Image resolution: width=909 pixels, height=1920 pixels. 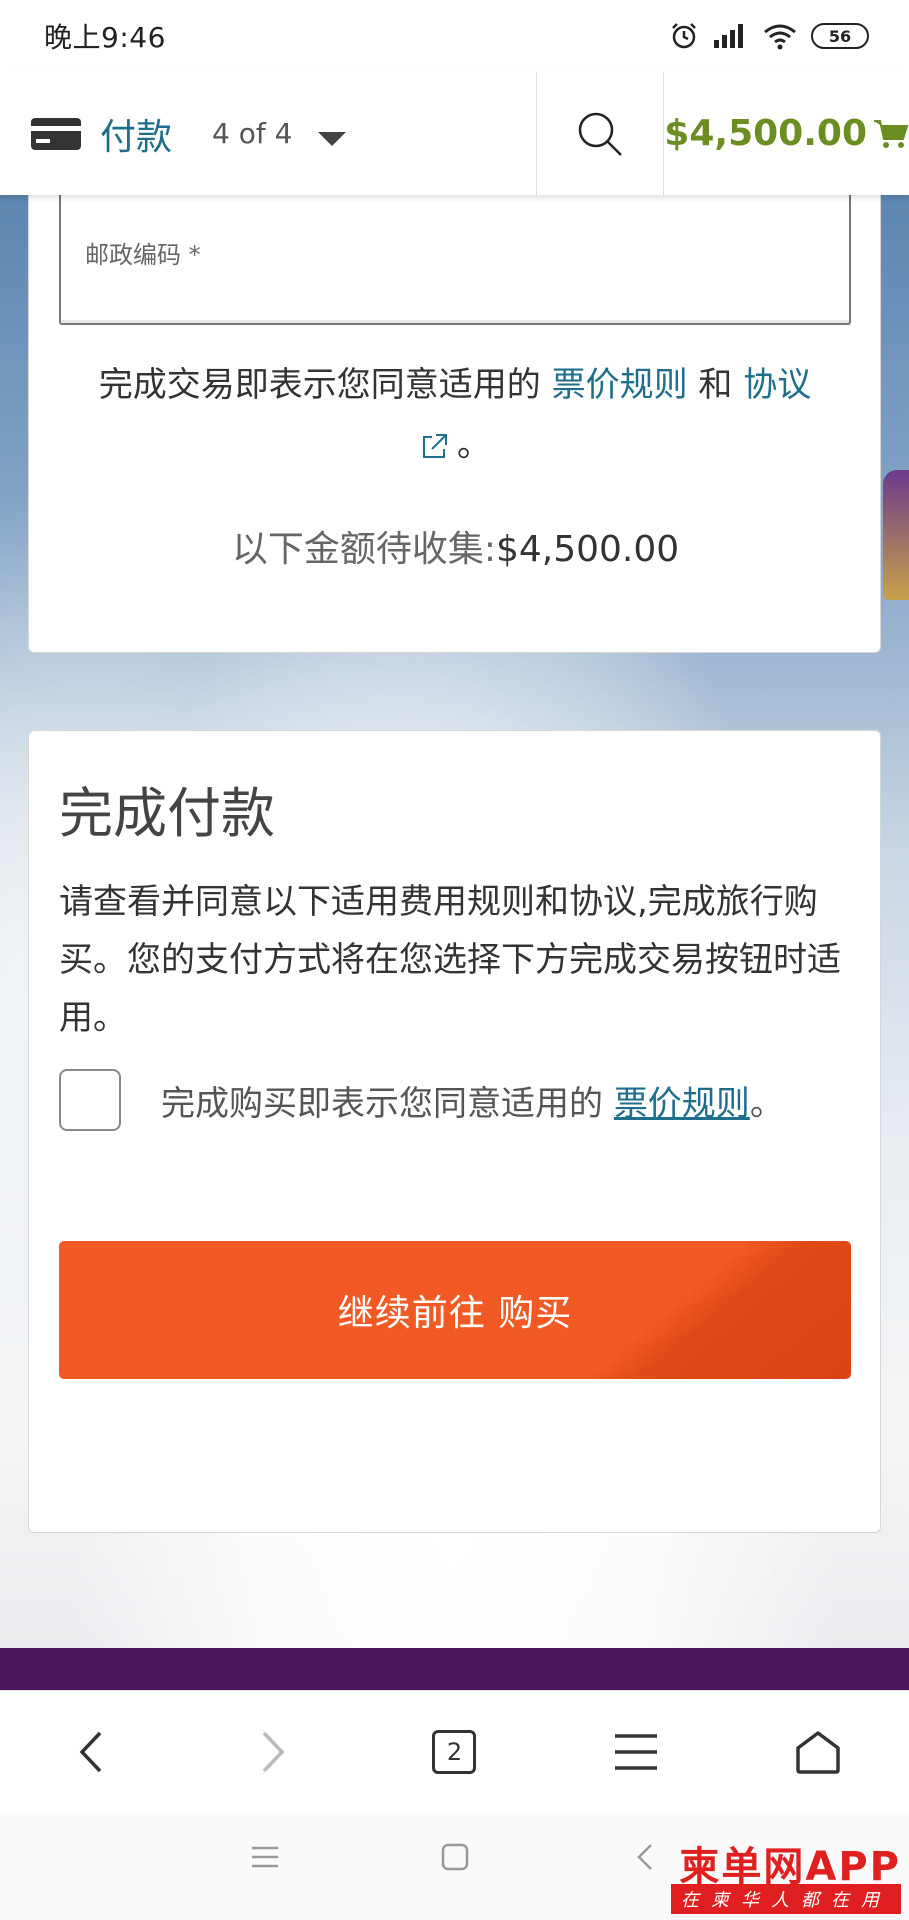 What do you see at coordinates (252, 133) in the screenshot?
I see `step-count: 4 of 4` at bounding box center [252, 133].